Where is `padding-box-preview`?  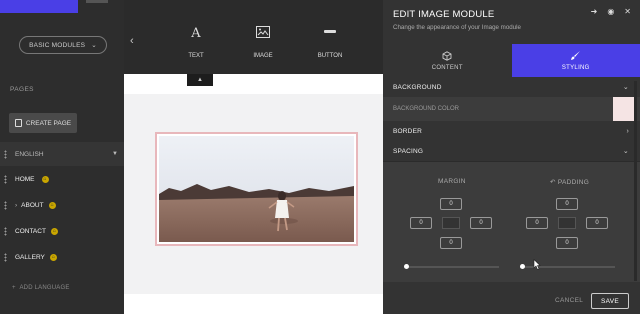
padding-box-preview is located at coordinates (567, 223).